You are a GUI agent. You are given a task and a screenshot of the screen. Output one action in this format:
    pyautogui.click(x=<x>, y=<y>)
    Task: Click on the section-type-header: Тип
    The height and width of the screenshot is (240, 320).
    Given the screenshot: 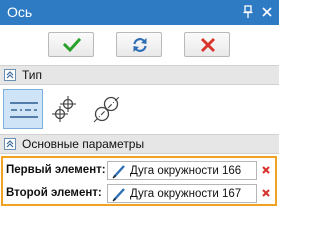 What is the action you would take?
    pyautogui.click(x=139, y=75)
    